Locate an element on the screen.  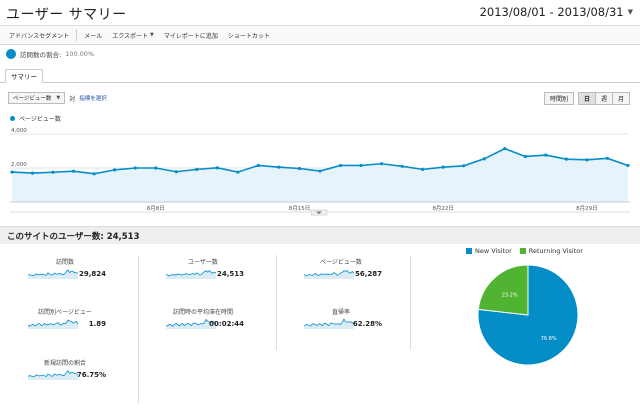
legend-returning-visitor: Returning Visitor is located at coordinates (551, 251).